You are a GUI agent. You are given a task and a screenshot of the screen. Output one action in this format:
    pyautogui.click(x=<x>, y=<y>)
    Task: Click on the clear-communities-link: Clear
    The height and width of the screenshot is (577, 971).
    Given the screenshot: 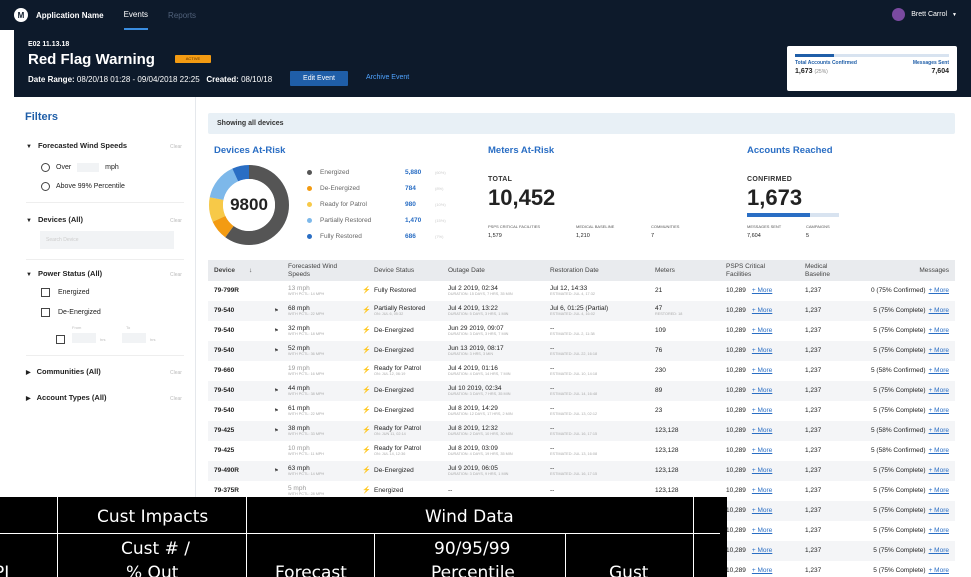 What is the action you would take?
    pyautogui.click(x=176, y=373)
    